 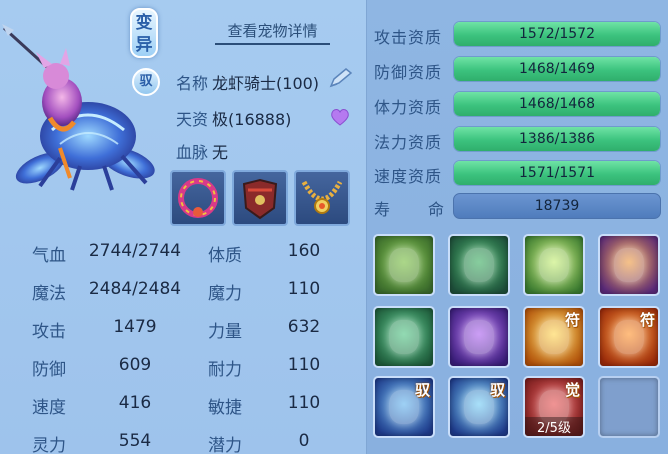 I want to click on ride-badge: 驭, so click(x=146, y=82).